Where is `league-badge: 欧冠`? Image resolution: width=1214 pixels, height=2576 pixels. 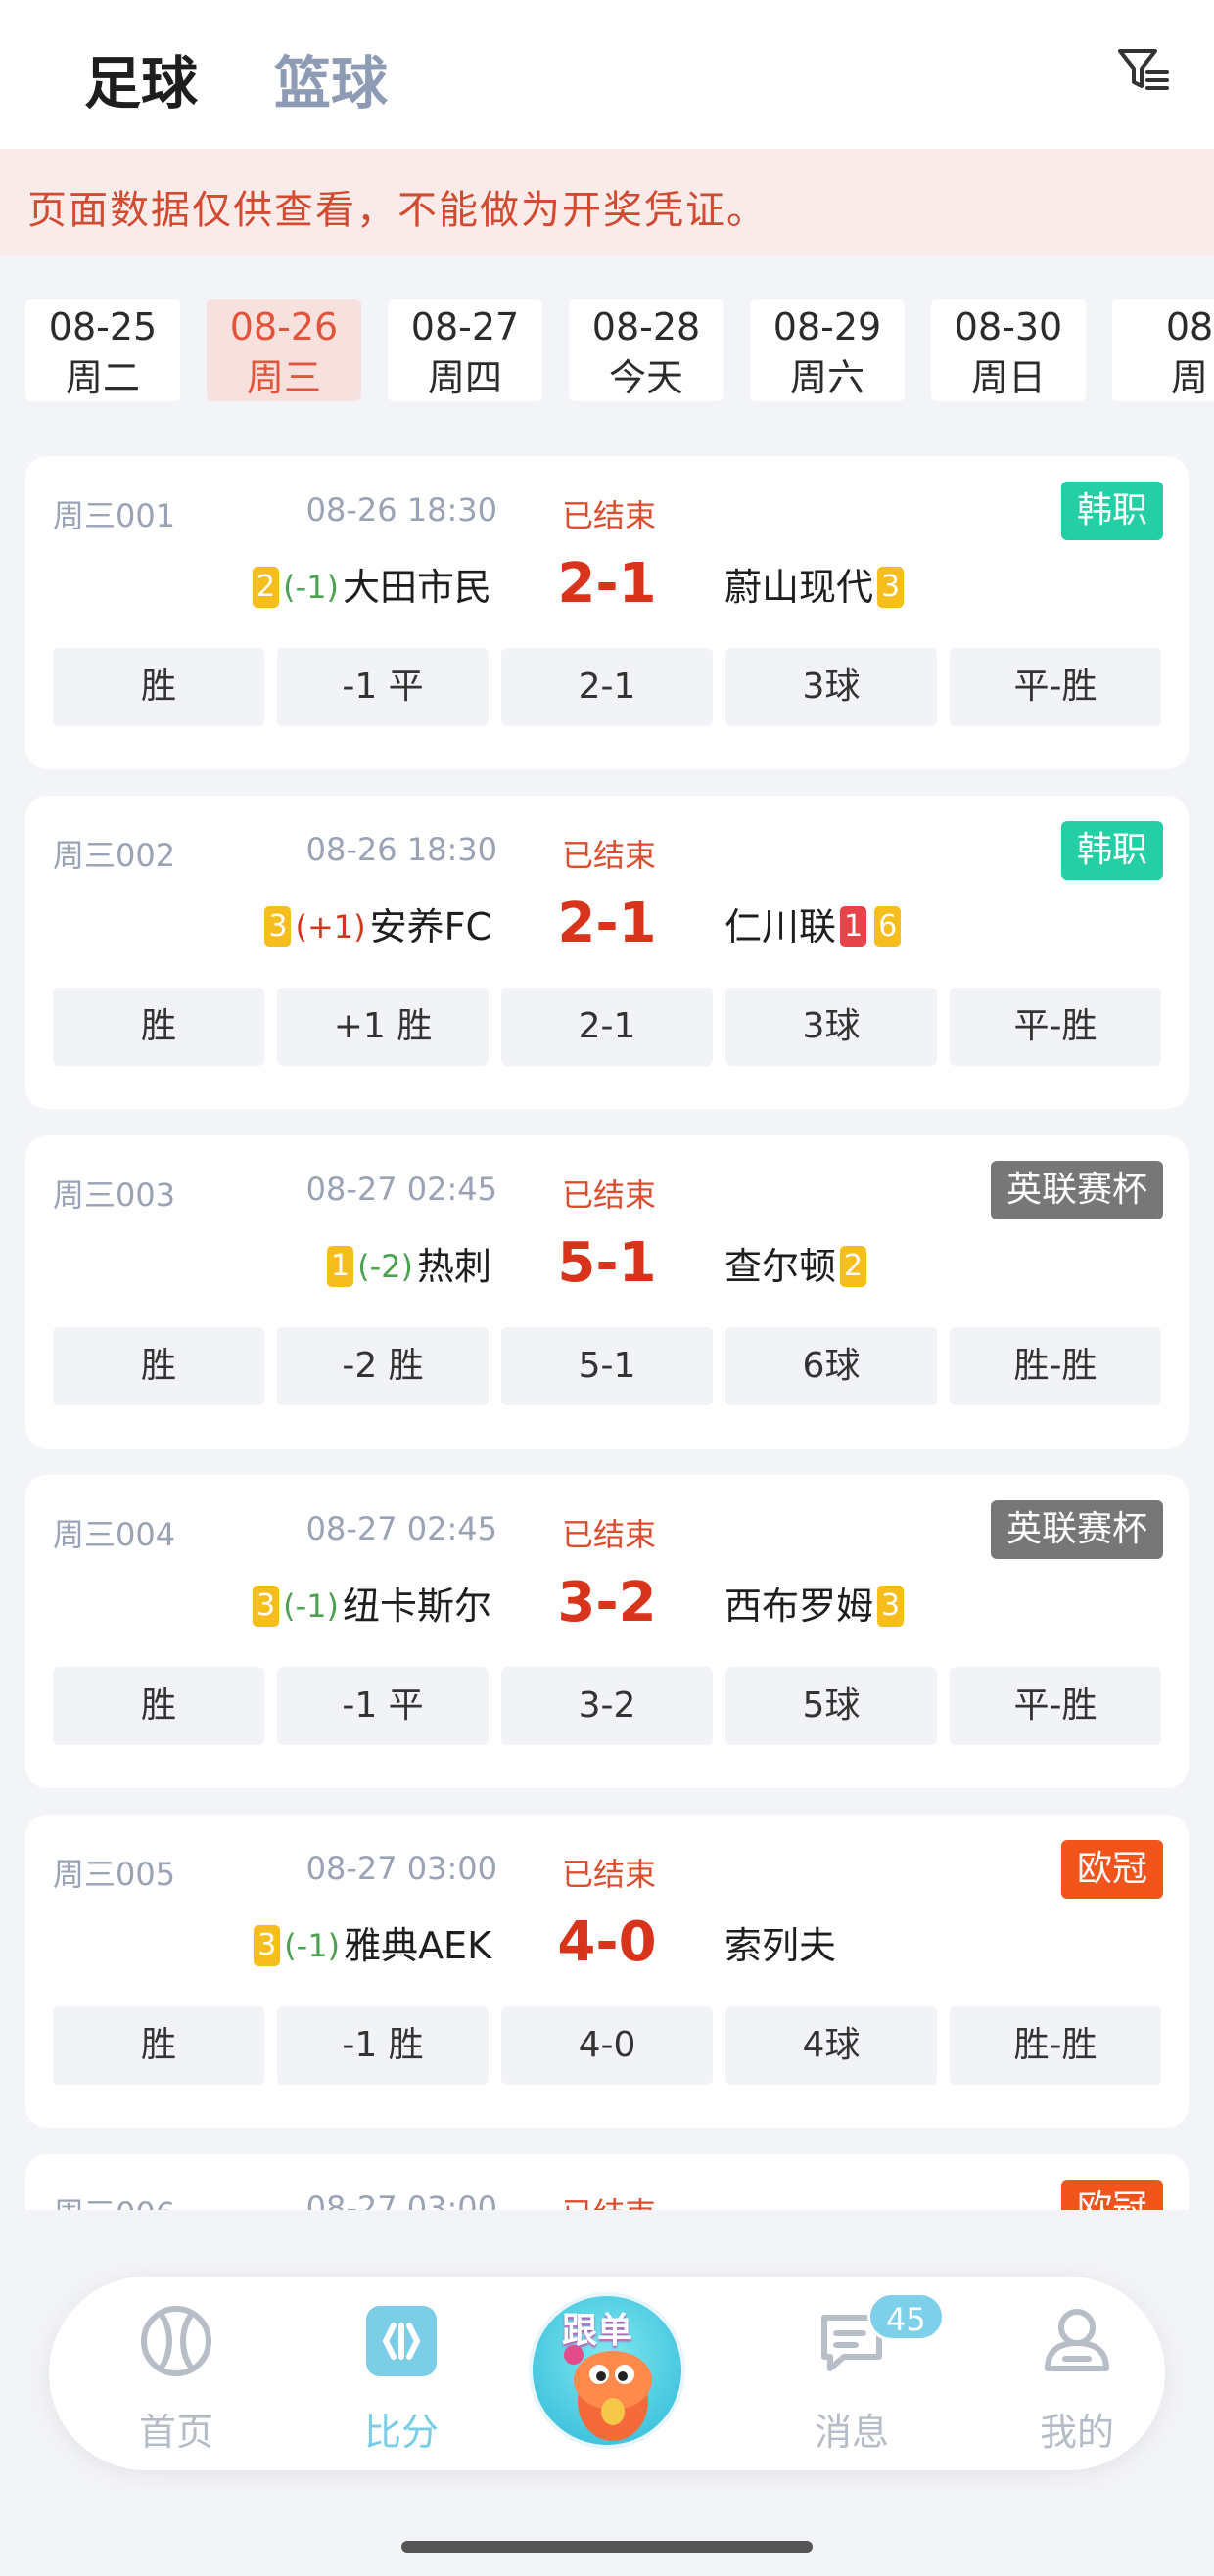
league-badge: 欧冠 is located at coordinates (1111, 1869).